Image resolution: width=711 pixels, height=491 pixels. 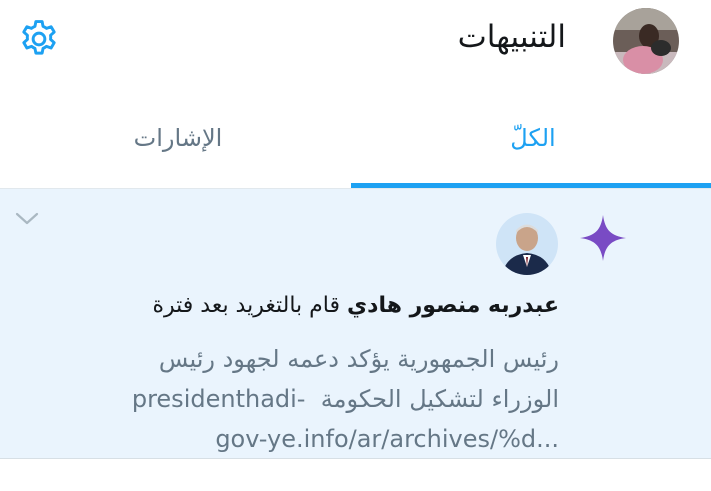 I want to click on chevron-down-icon, so click(x=27, y=218).